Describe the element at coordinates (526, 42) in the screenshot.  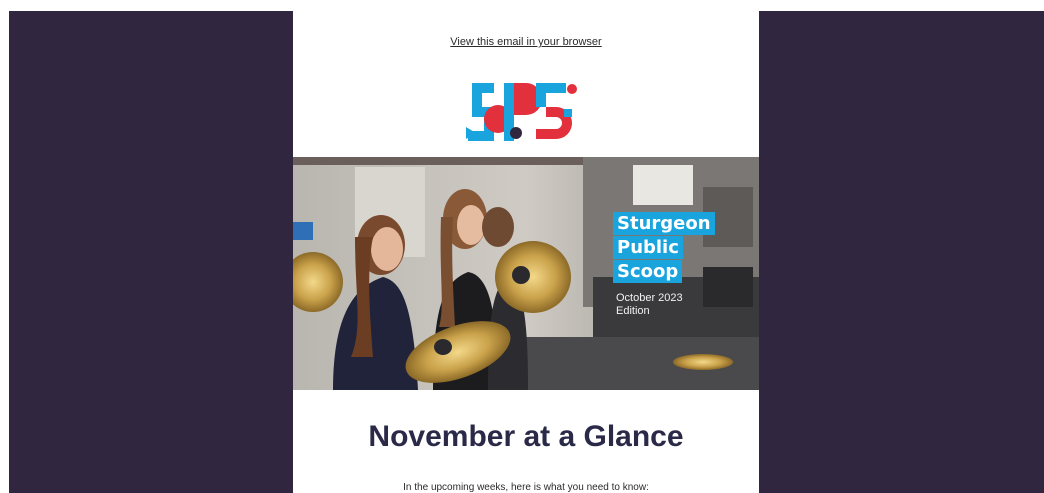
I see `view-in-browser-link: View this email in your browser` at that location.